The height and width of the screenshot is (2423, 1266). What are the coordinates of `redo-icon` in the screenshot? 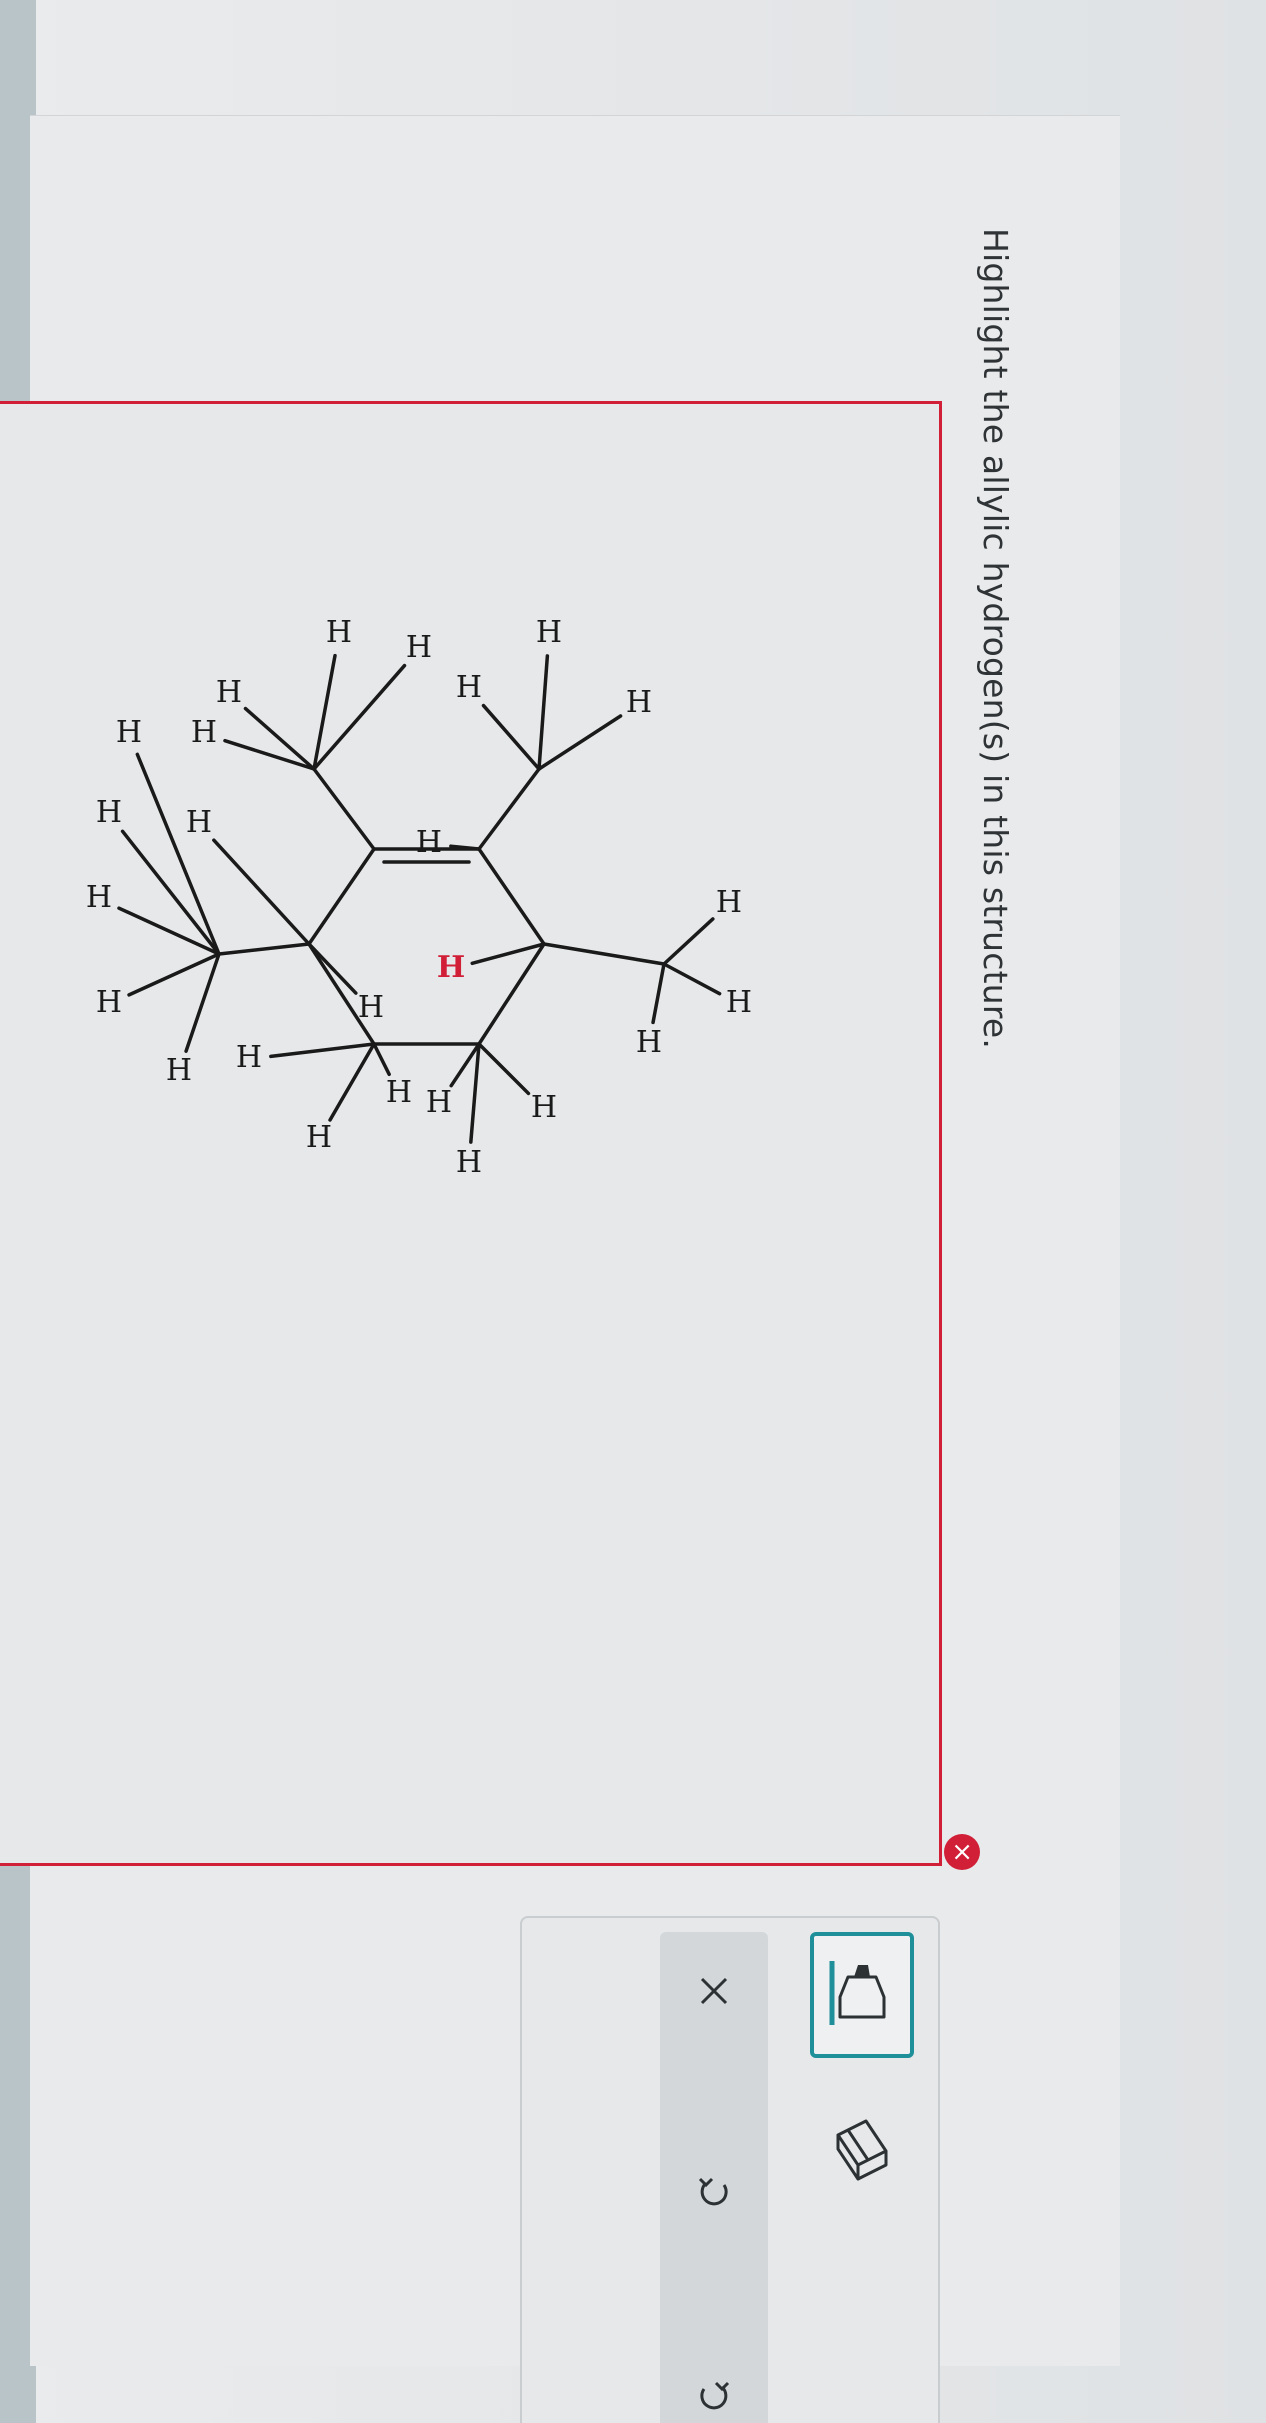 It's located at (715, 2395).